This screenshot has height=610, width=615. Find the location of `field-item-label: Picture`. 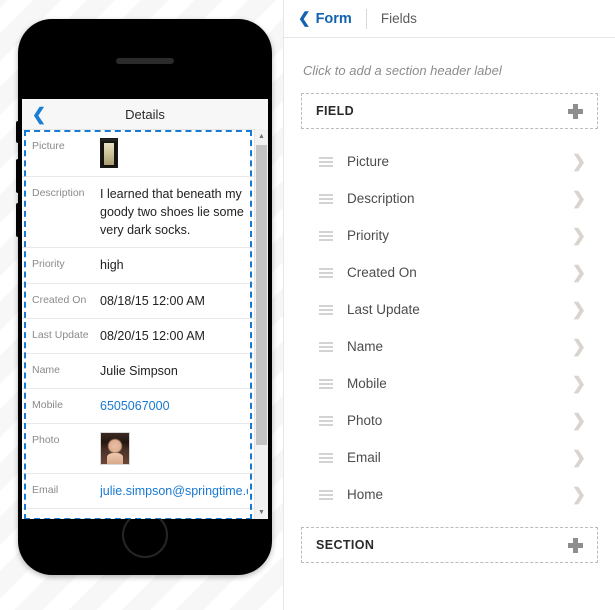

field-item-label: Picture is located at coordinates (368, 161).